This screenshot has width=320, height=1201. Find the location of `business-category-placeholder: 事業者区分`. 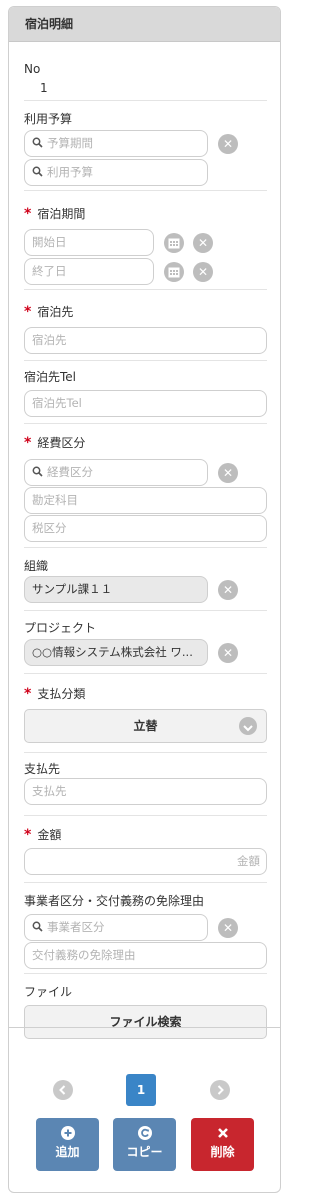

business-category-placeholder: 事業者区分 is located at coordinates (76, 927).